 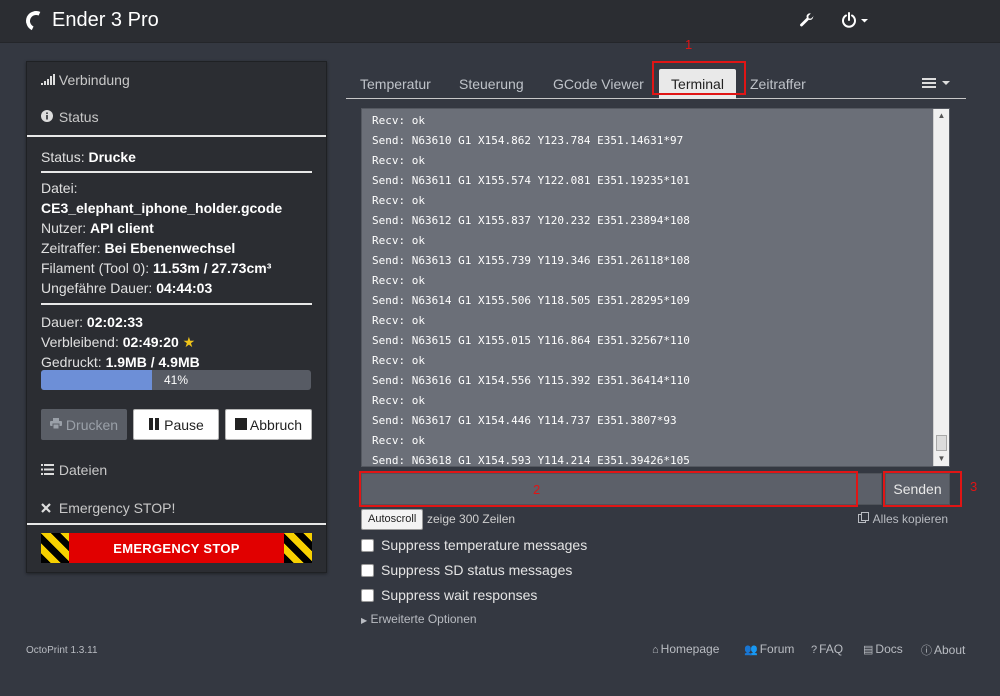 What do you see at coordinates (83, 470) in the screenshot?
I see `files-label: Dateien` at bounding box center [83, 470].